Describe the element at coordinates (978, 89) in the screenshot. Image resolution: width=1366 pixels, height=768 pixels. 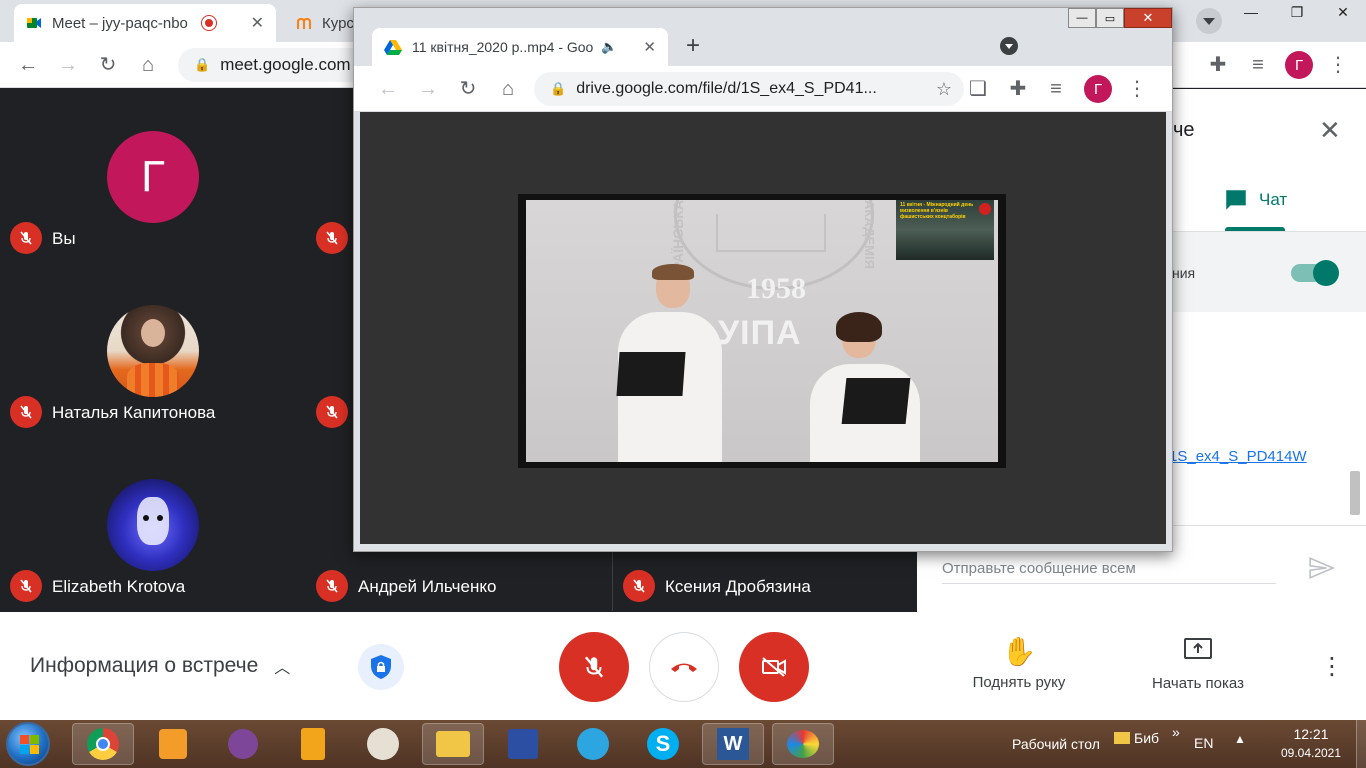
I see `tab-groups-icon: ❏` at that location.